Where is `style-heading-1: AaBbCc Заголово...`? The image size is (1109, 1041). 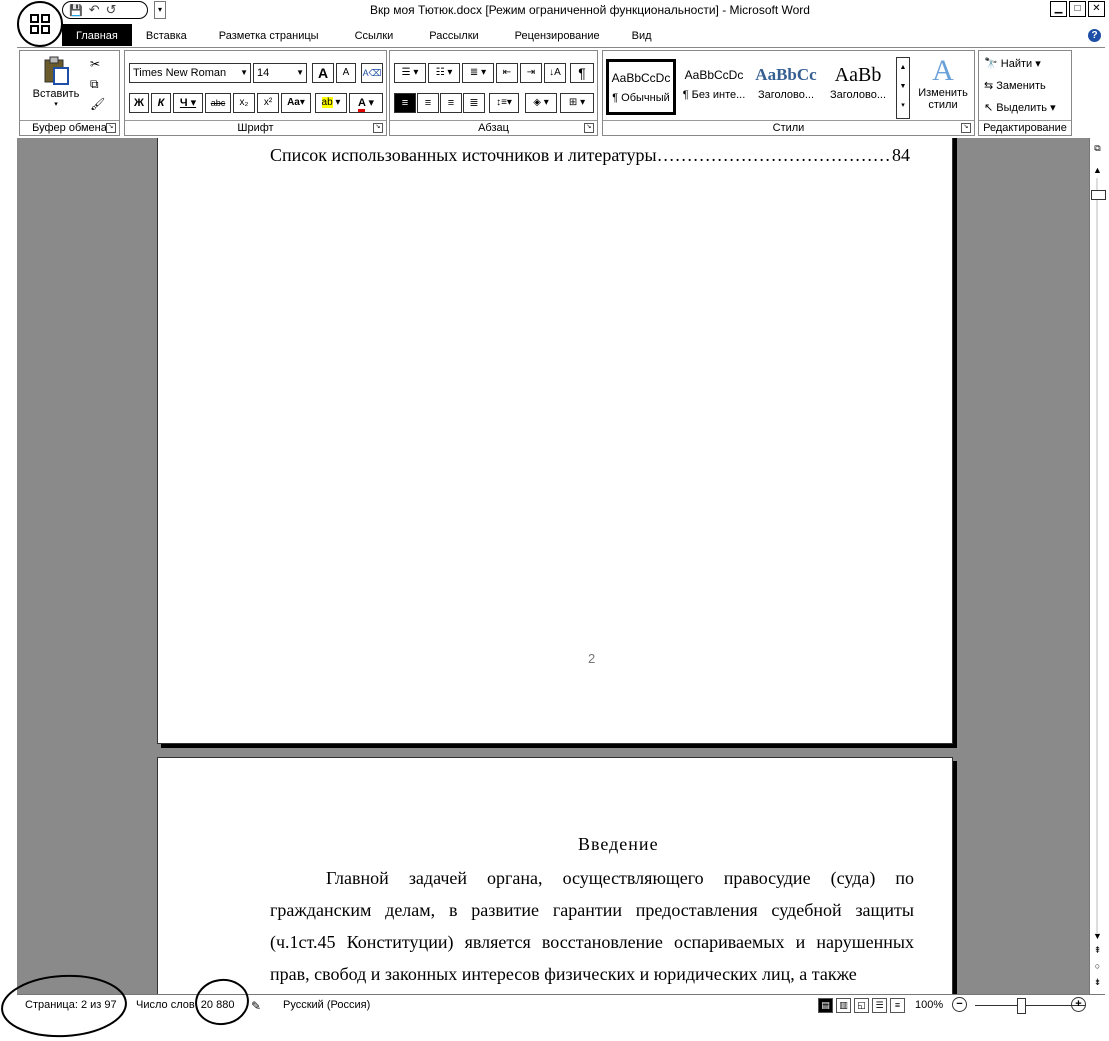
style-heading-1: AaBbCc Заголово... is located at coordinates (786, 87).